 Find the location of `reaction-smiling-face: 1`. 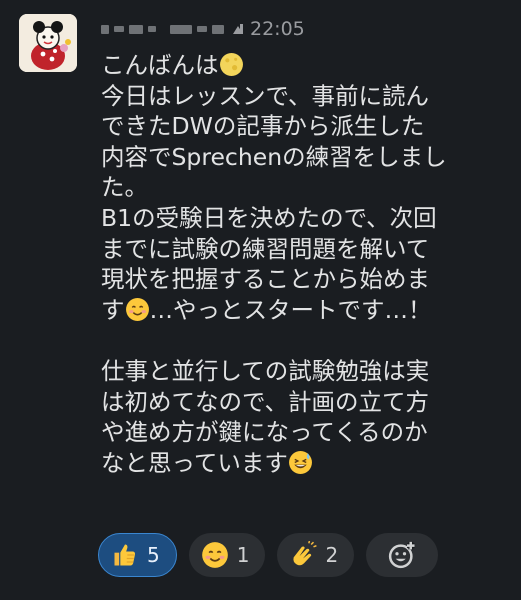

reaction-smiling-face: 1 is located at coordinates (227, 555).